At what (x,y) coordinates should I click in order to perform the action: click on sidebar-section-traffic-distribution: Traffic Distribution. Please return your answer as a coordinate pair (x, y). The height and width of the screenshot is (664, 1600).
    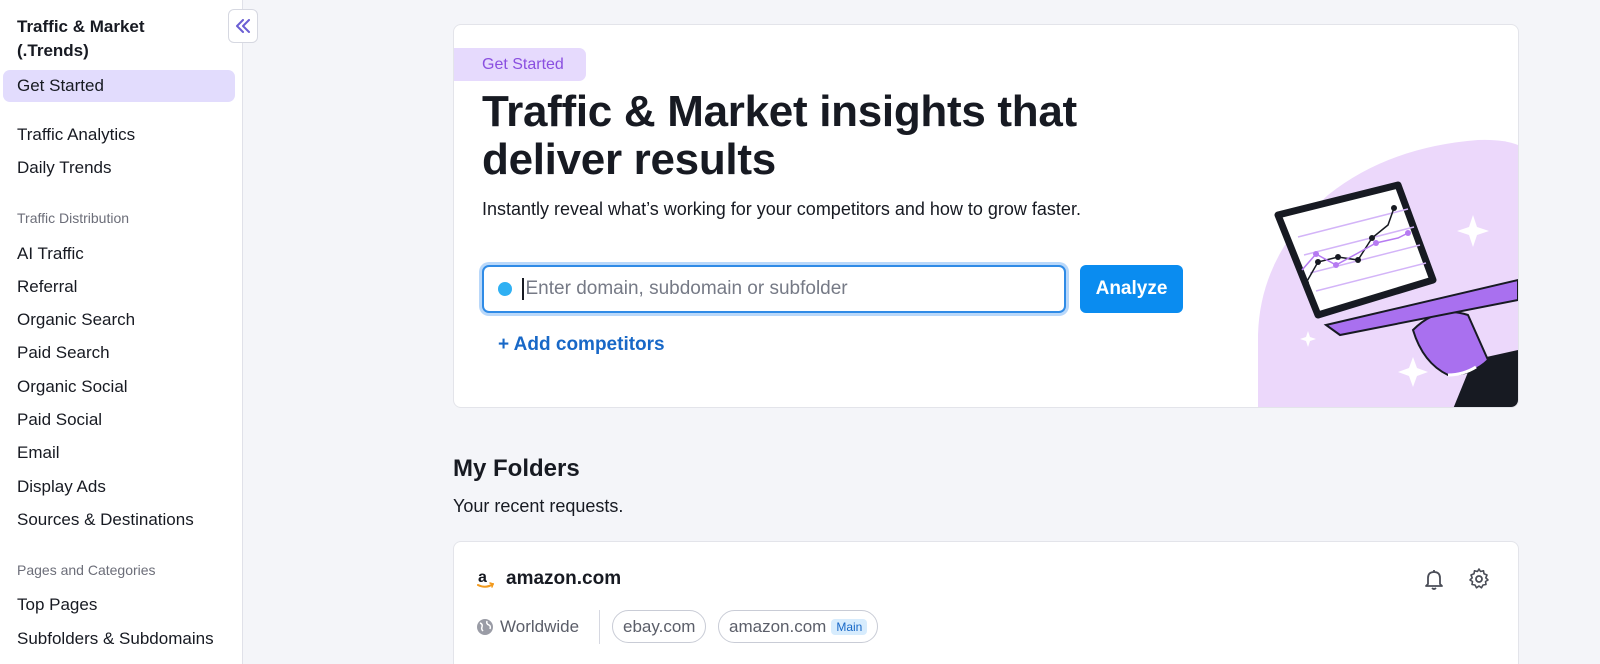
    Looking at the image, I should click on (73, 218).